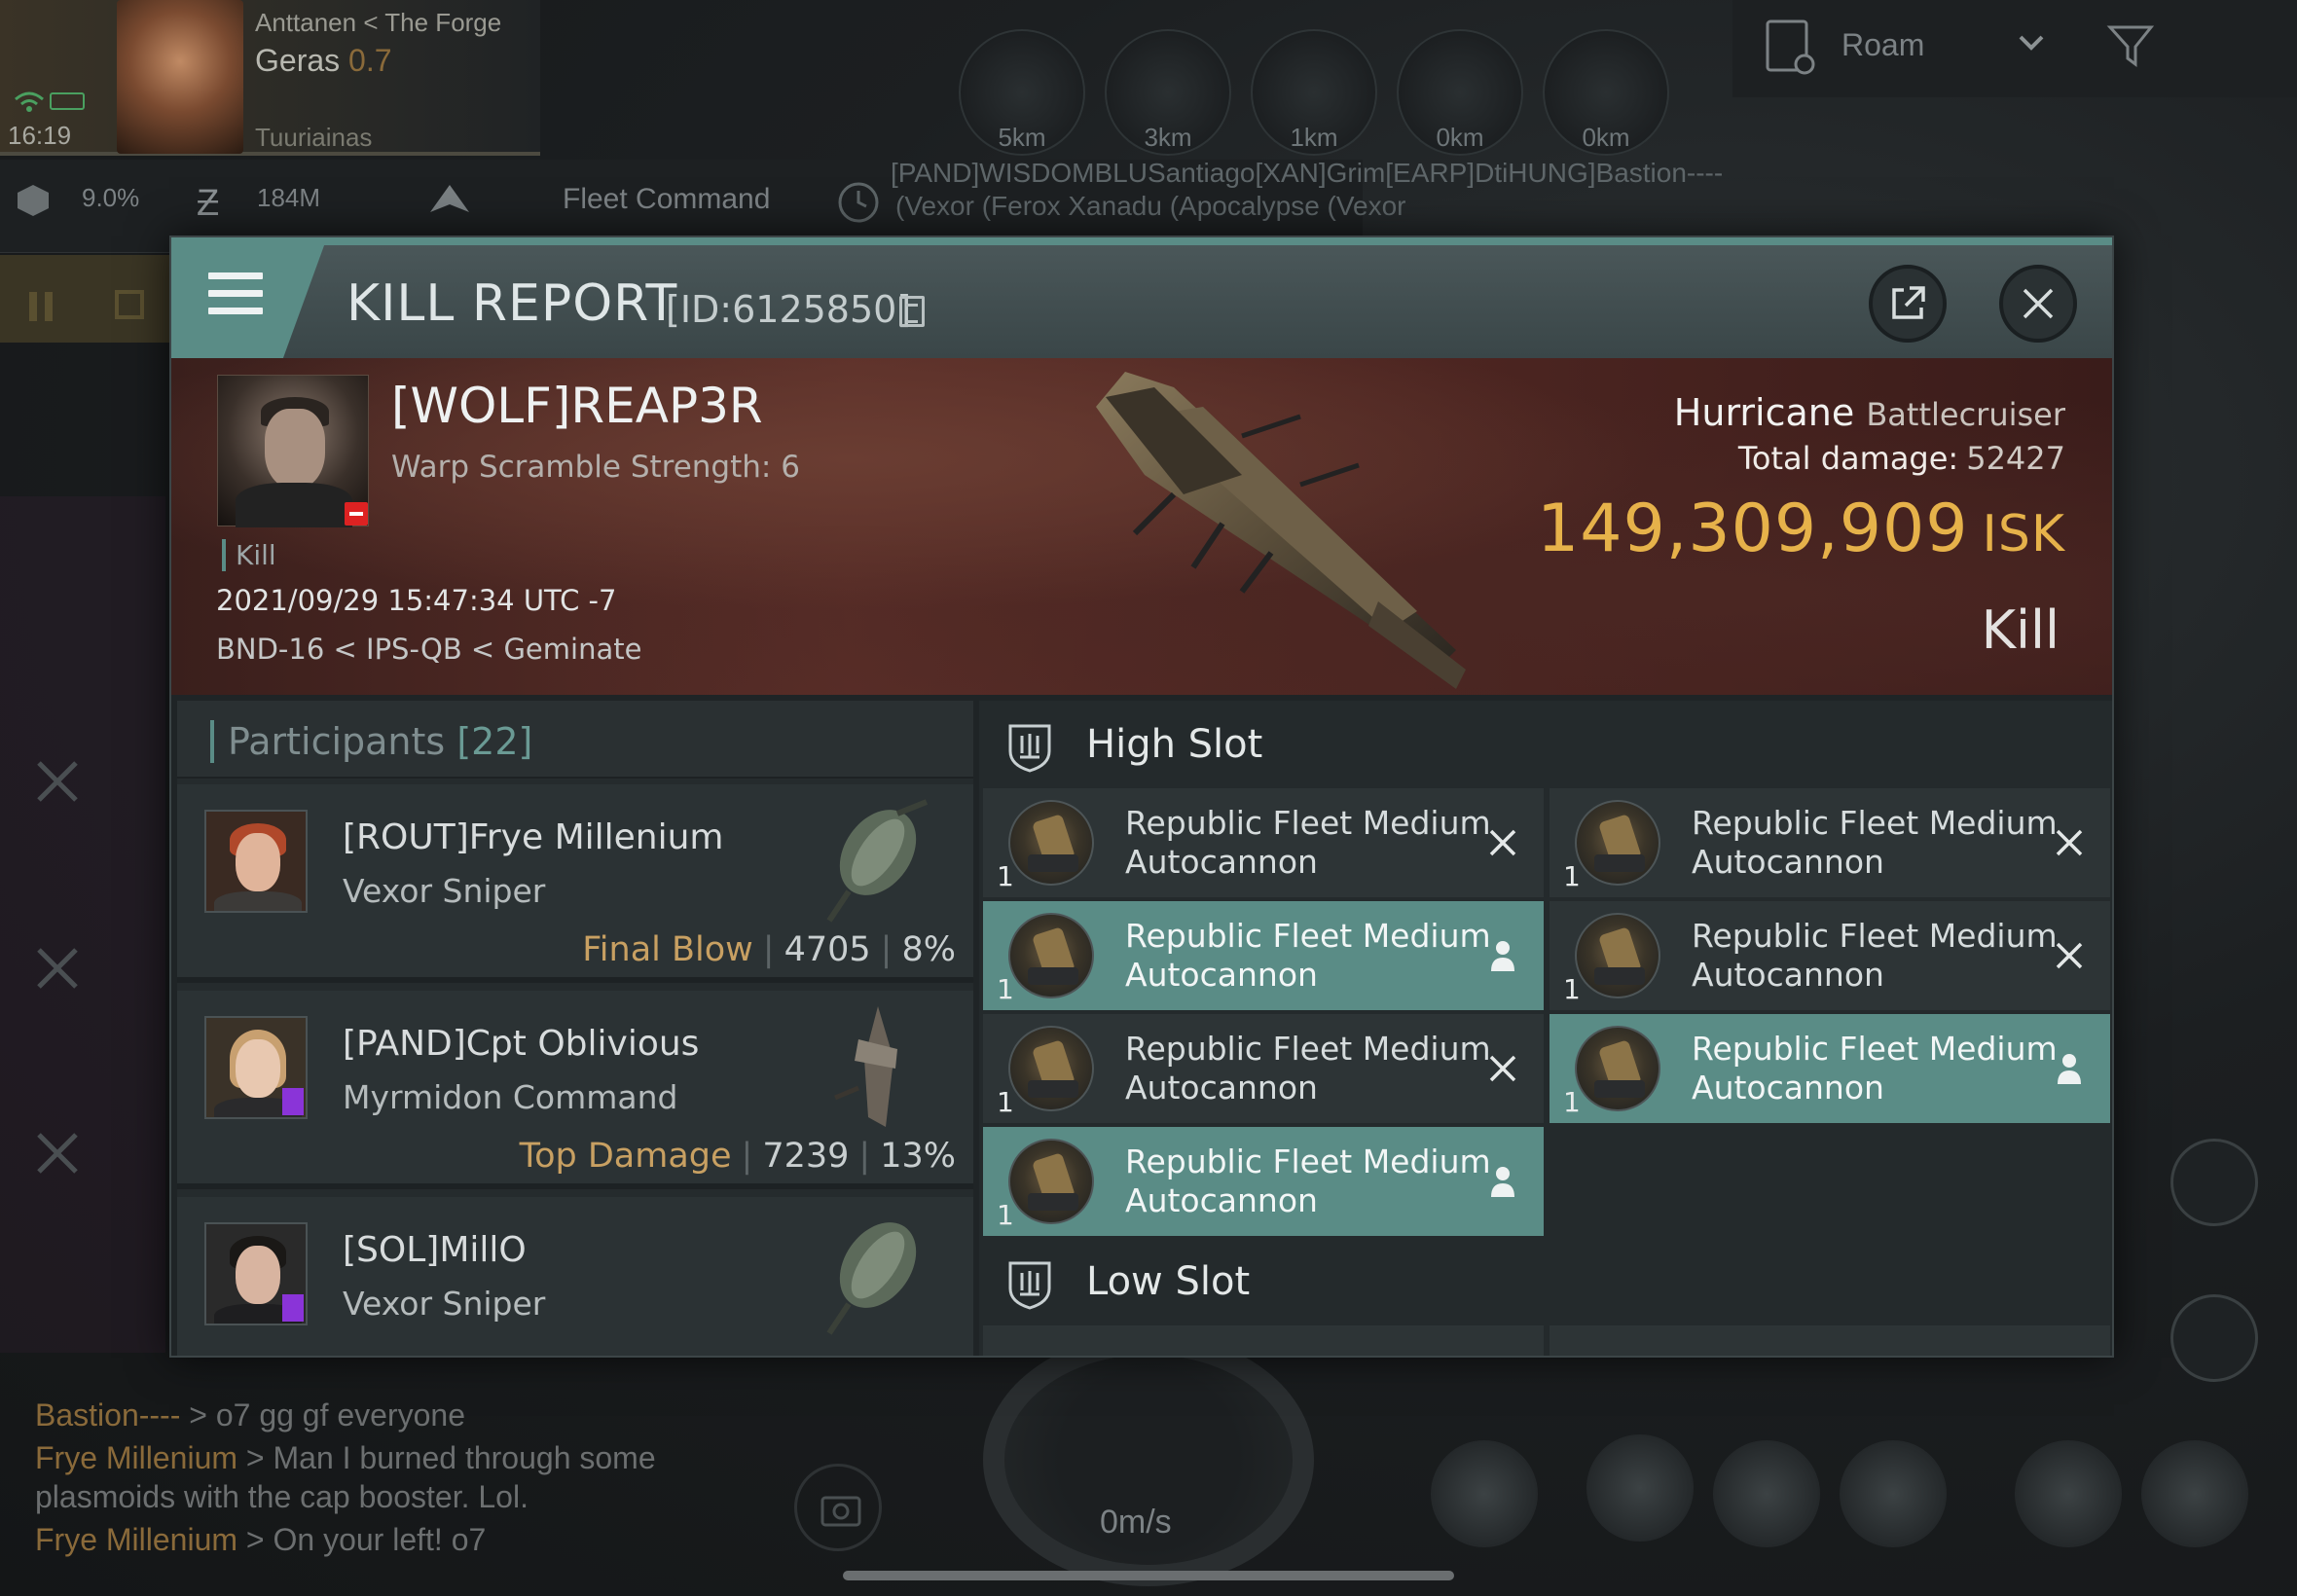  Describe the element at coordinates (180, 77) in the screenshot. I see `pilot-portrait` at that location.